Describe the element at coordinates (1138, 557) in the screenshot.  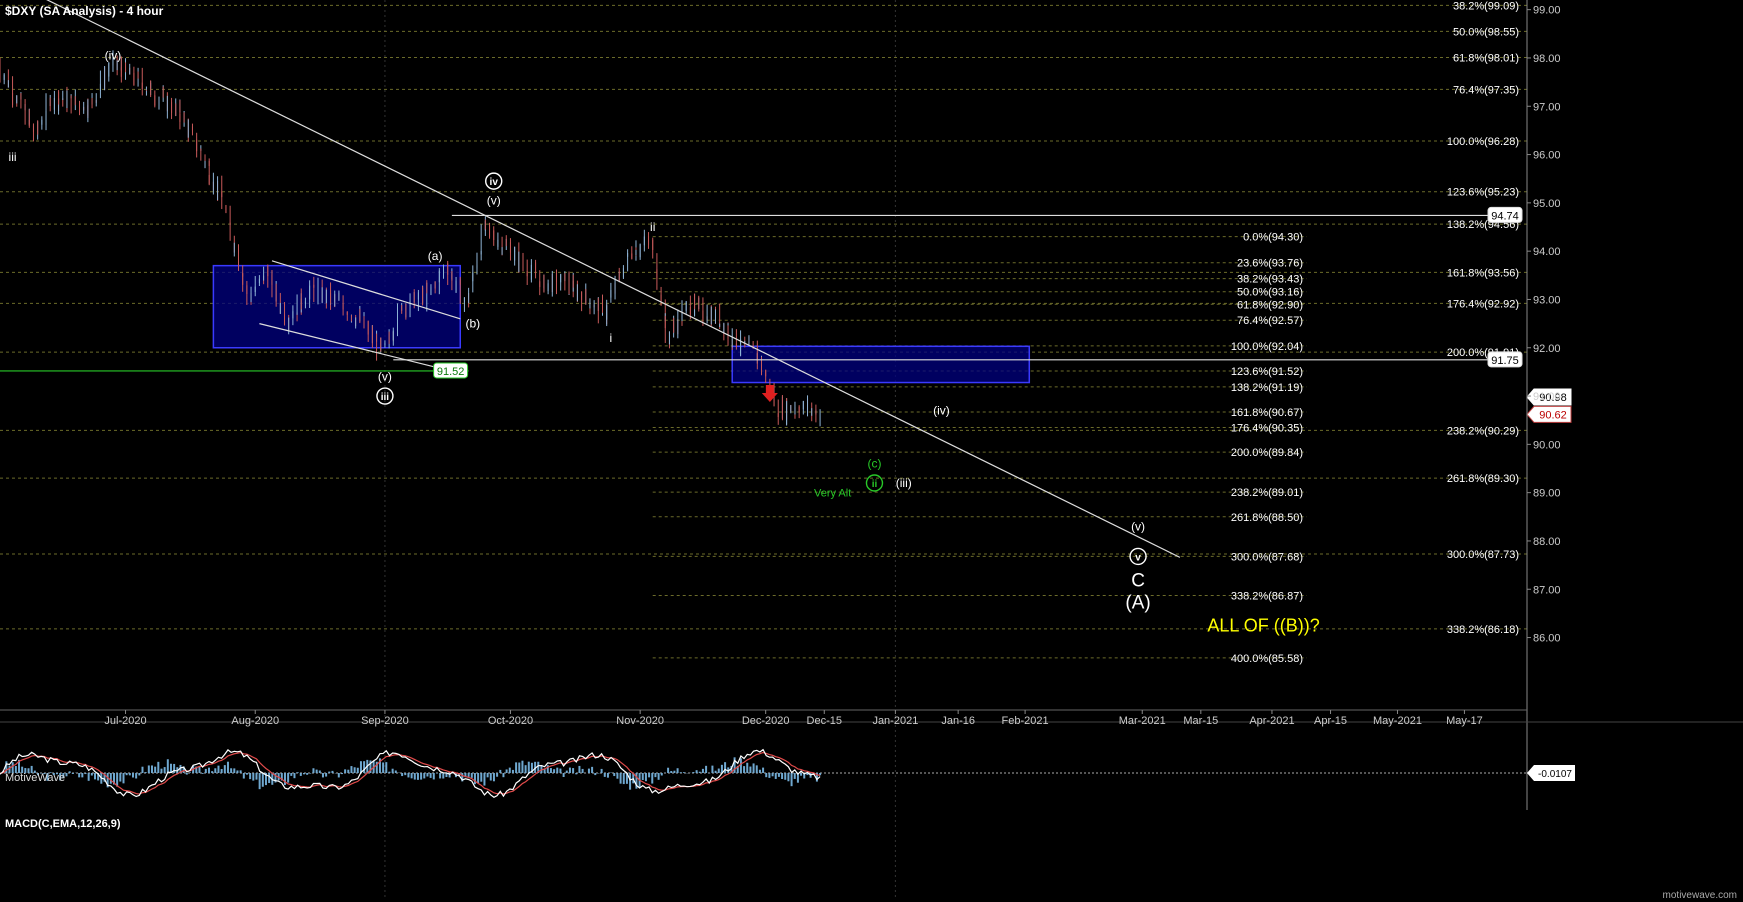
I see `wave-label: v` at that location.